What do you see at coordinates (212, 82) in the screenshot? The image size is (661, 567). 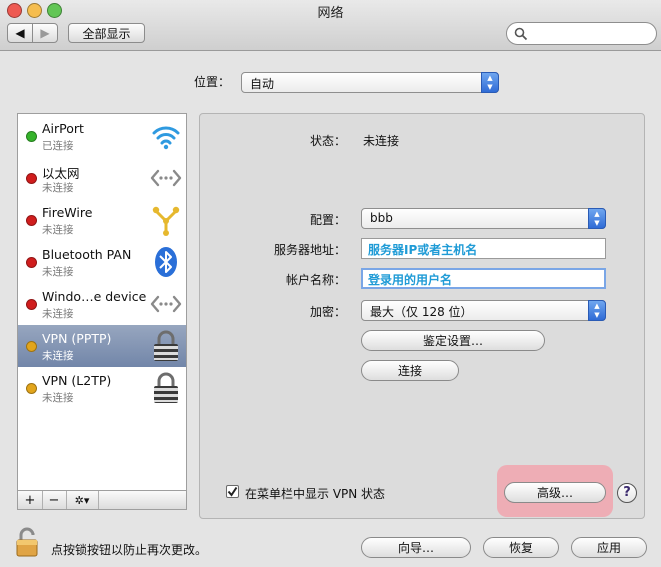 I see `location-label: 位置：` at bounding box center [212, 82].